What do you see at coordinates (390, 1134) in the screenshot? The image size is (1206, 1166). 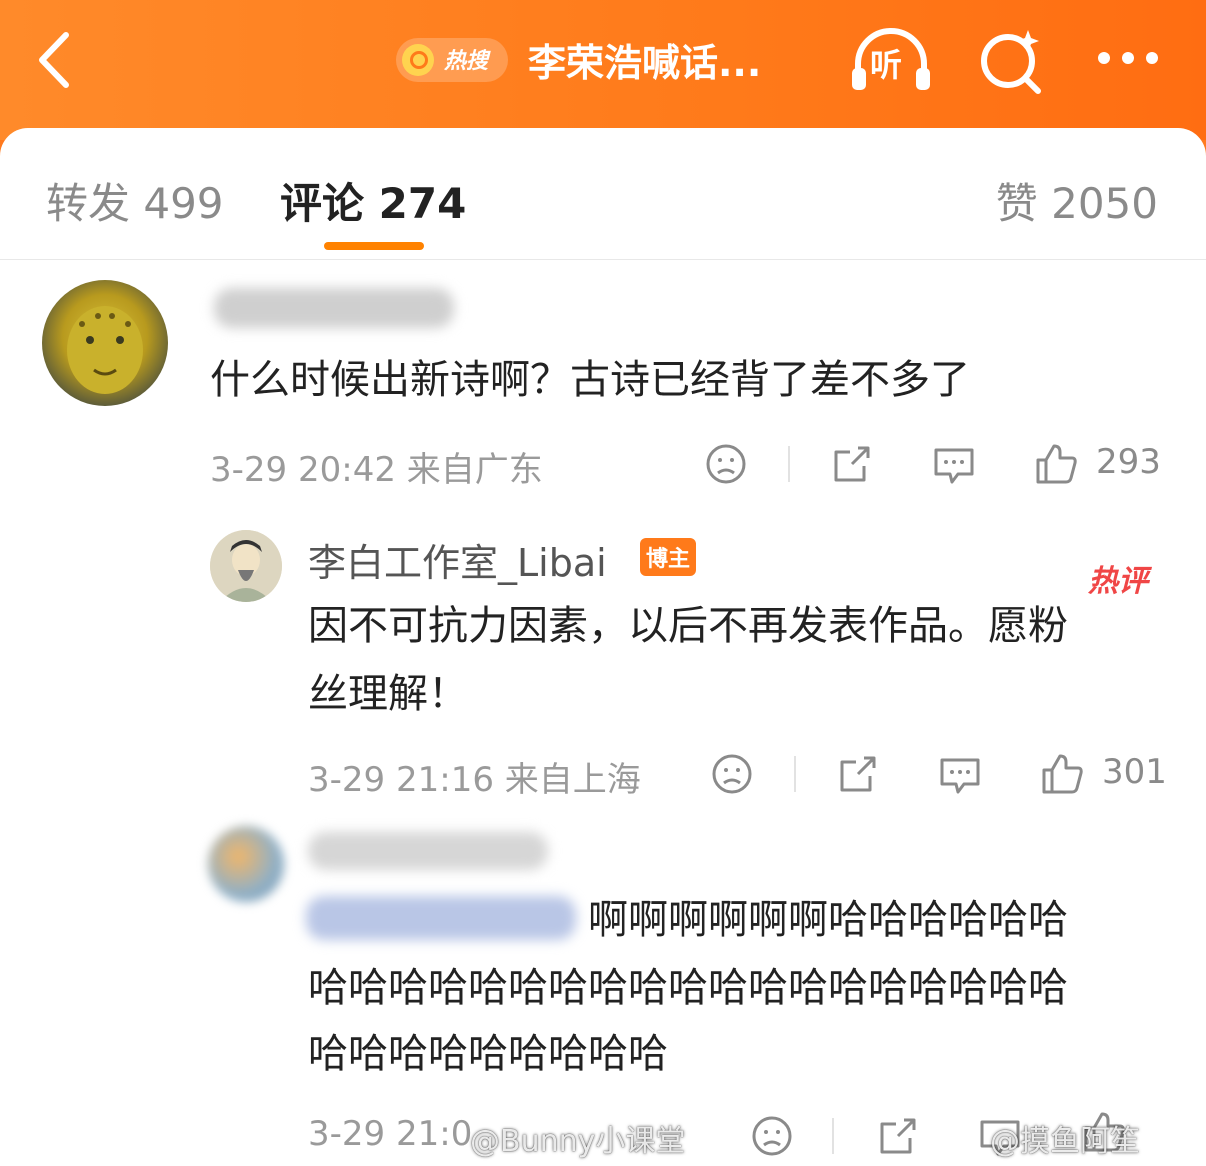 I see `comment-meta: 3-29 21:0` at bounding box center [390, 1134].